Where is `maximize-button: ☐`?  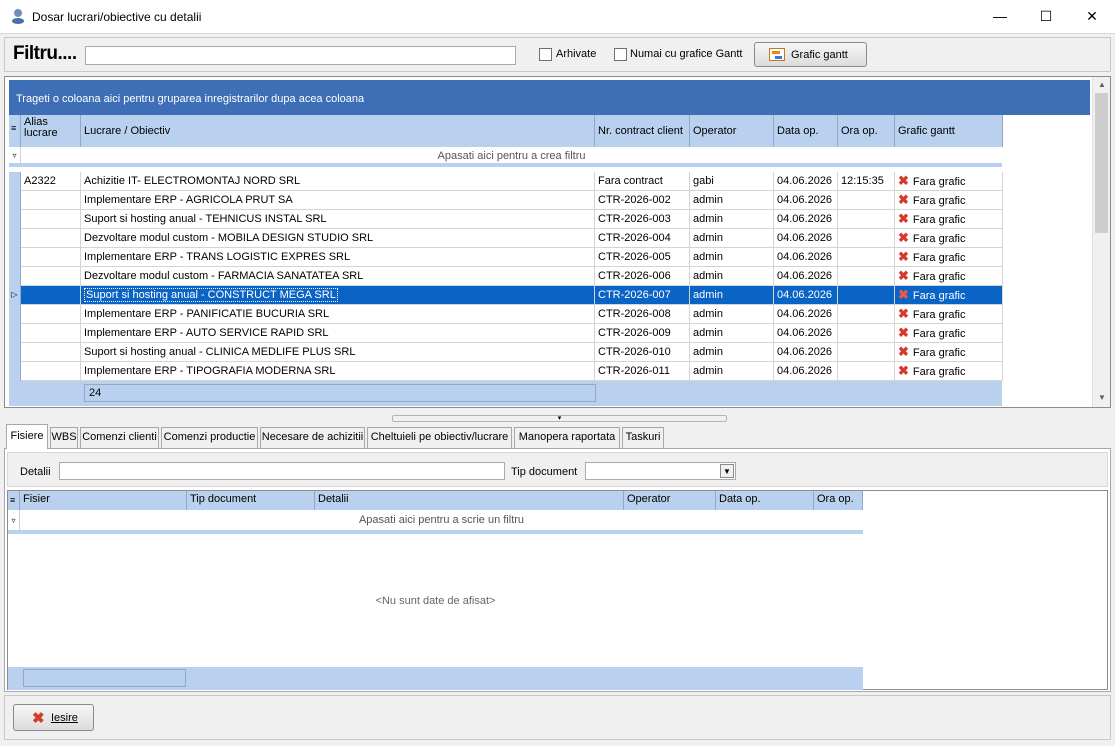
maximize-button: ☐ is located at coordinates (1046, 16).